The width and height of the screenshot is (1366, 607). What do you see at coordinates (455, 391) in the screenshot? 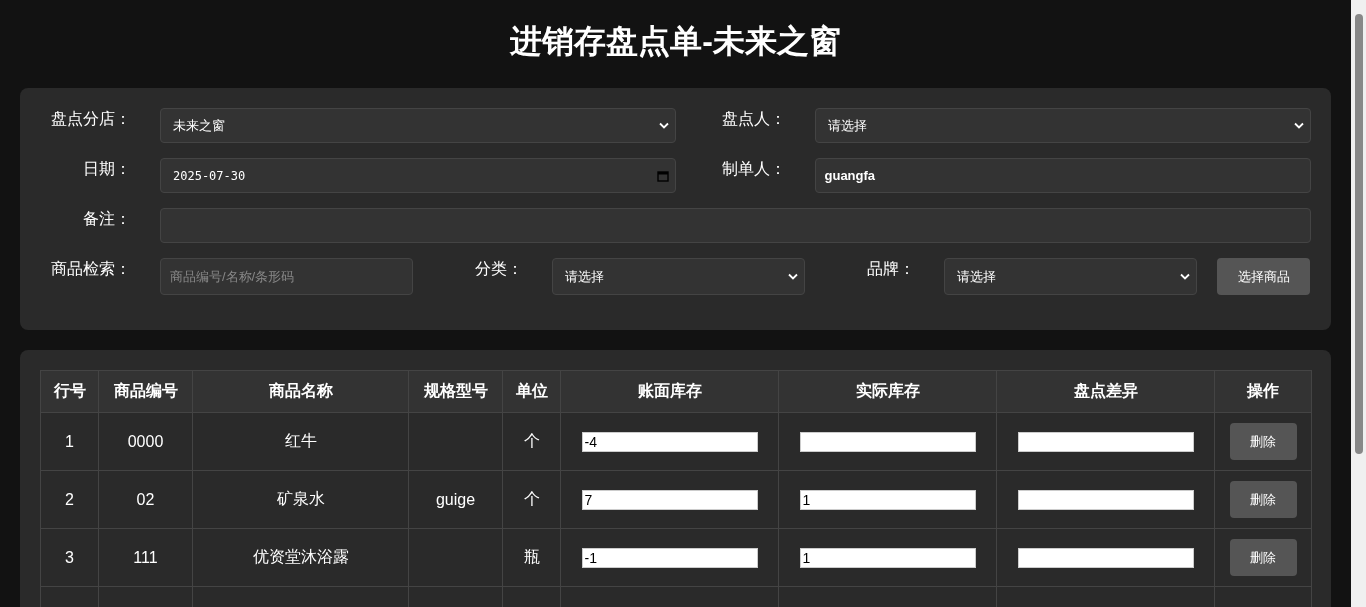
I see `column-header: 规格型号` at bounding box center [455, 391].